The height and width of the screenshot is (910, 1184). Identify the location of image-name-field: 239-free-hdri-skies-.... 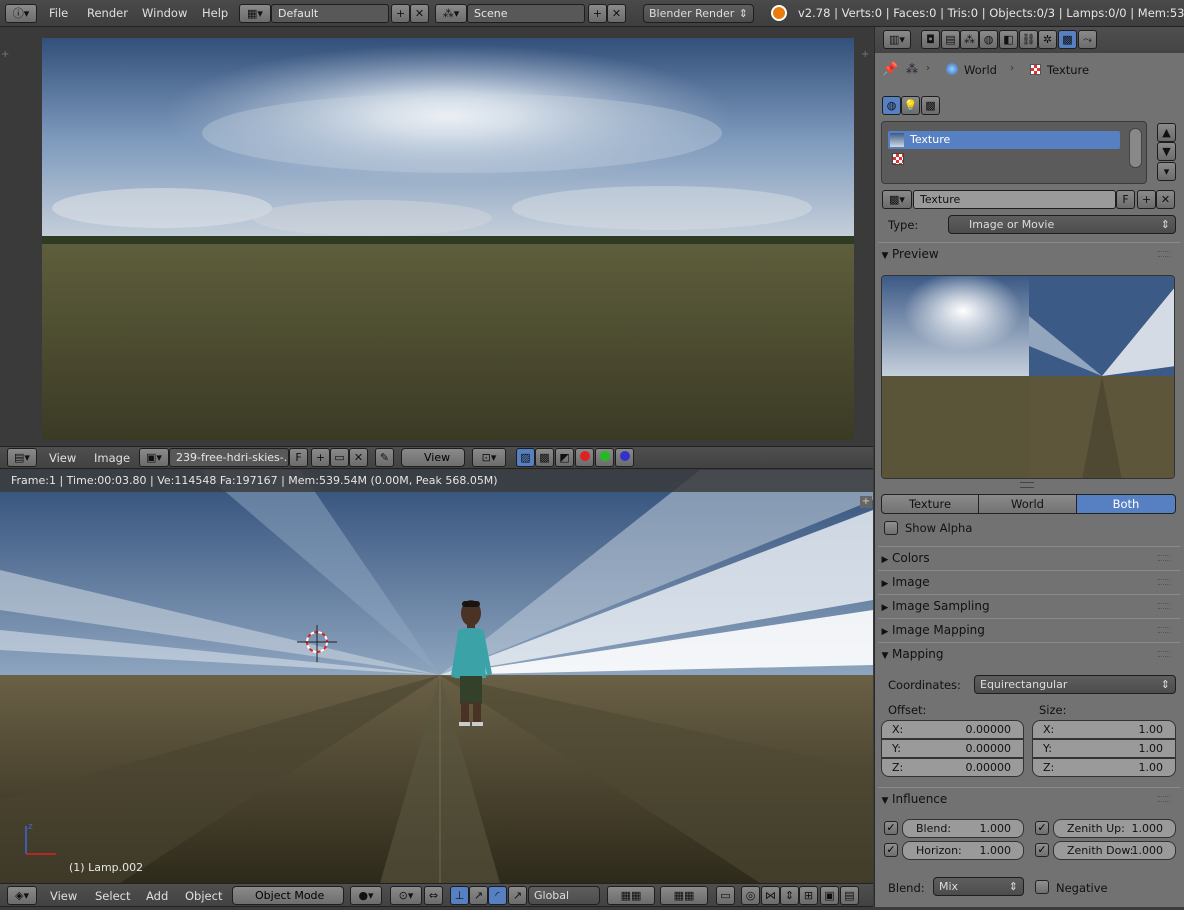
(229, 457).